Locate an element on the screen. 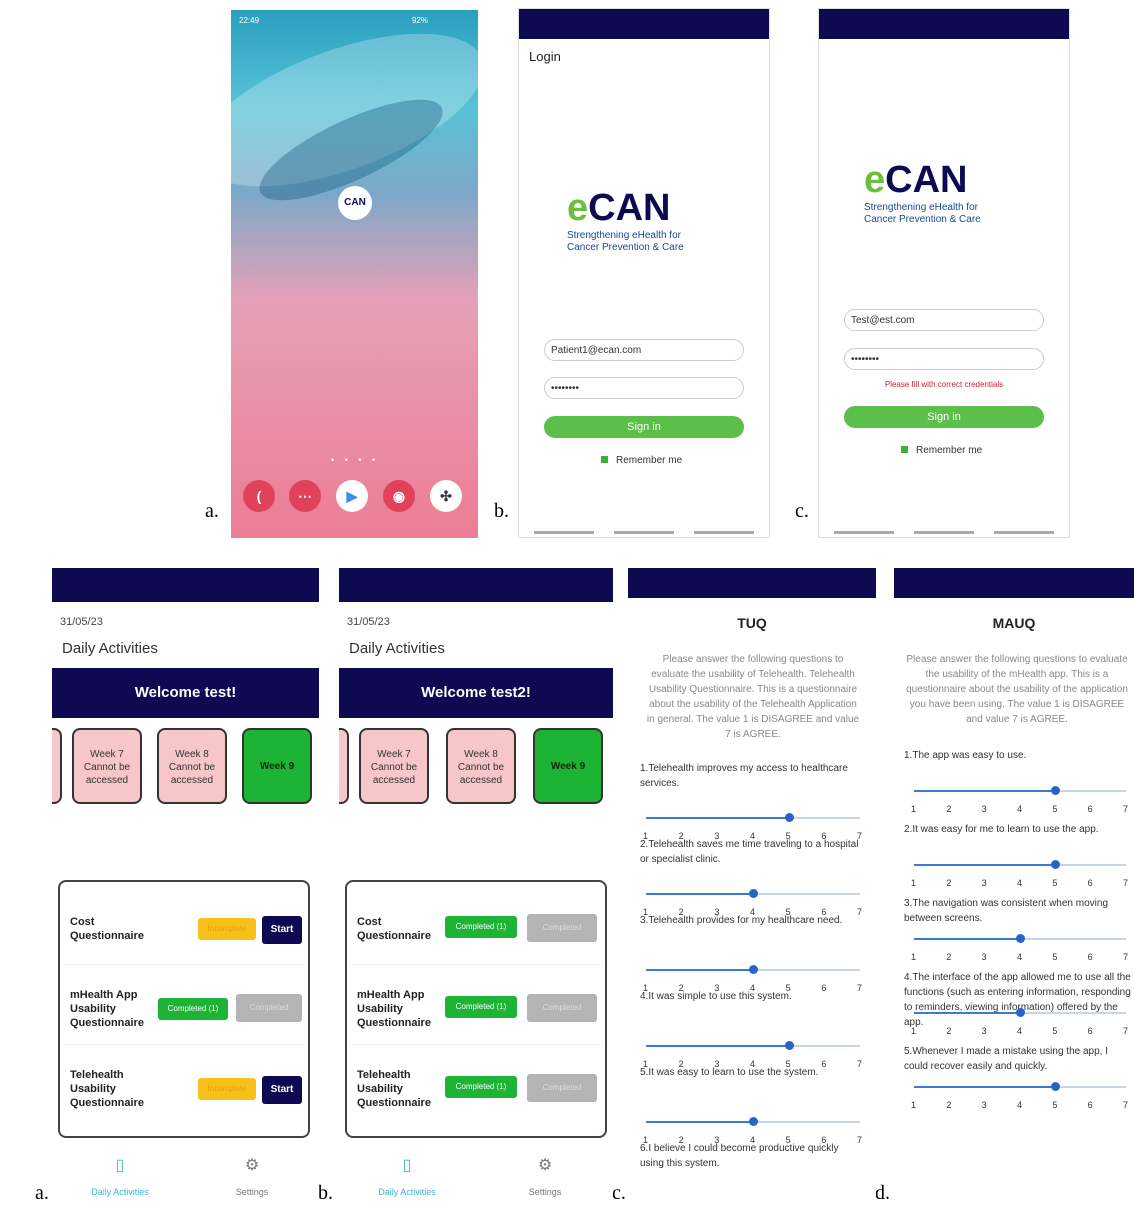  figure-label-b-bottom: b. is located at coordinates (325, 1193).